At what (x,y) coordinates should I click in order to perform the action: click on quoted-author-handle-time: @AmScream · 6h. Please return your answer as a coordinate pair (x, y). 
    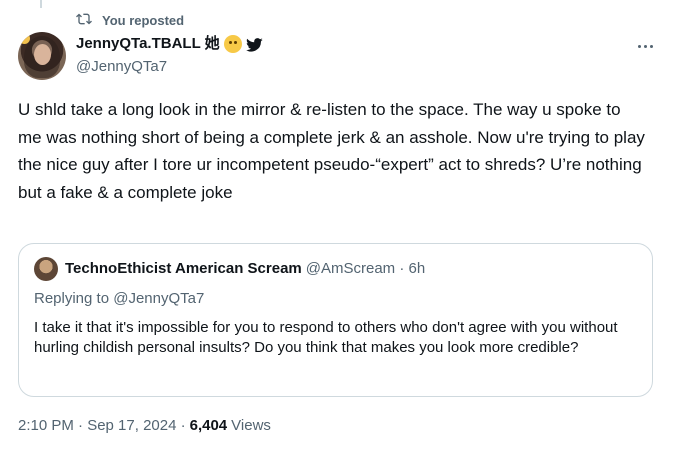
    Looking at the image, I should click on (365, 268).